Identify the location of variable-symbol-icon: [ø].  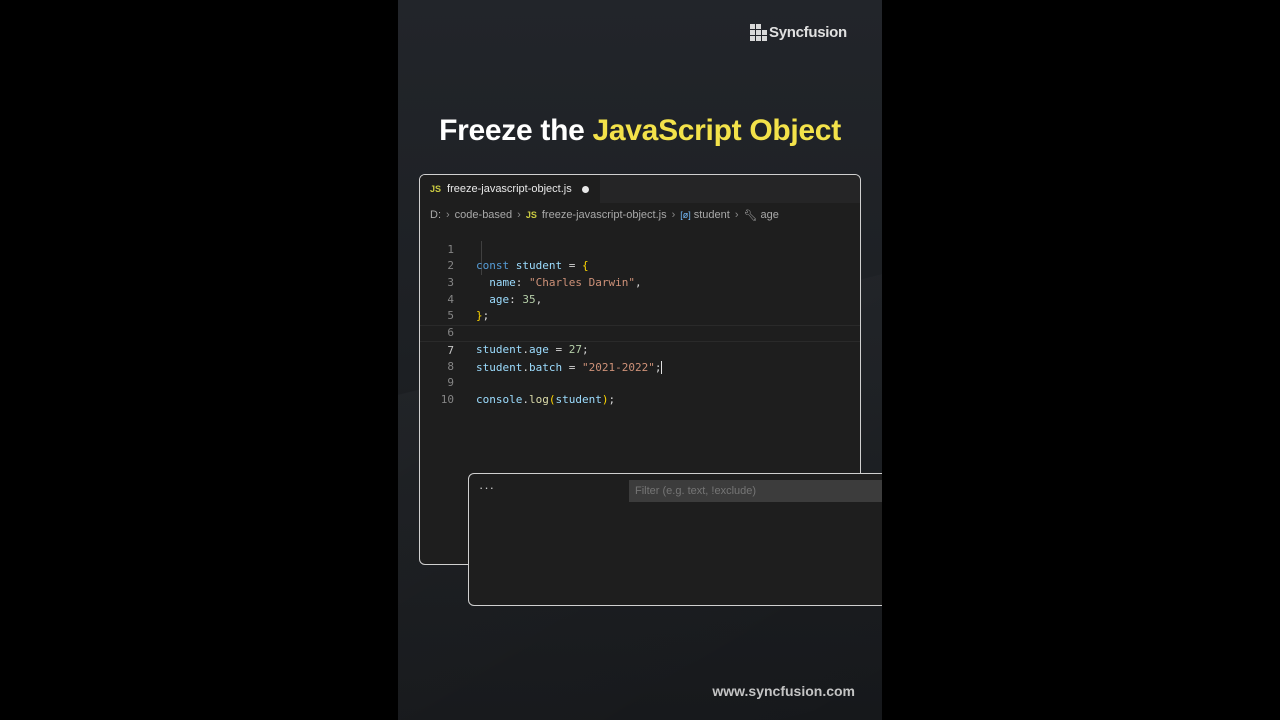
(685, 215).